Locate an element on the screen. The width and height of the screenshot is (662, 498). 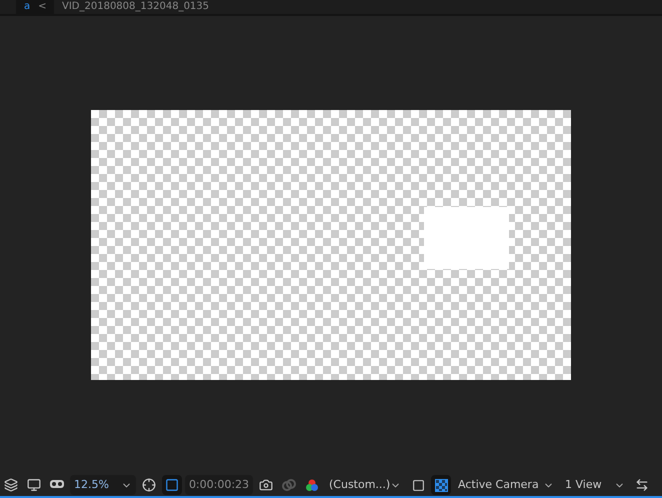
views-dropdown: 1 View is located at coordinates (595, 485).